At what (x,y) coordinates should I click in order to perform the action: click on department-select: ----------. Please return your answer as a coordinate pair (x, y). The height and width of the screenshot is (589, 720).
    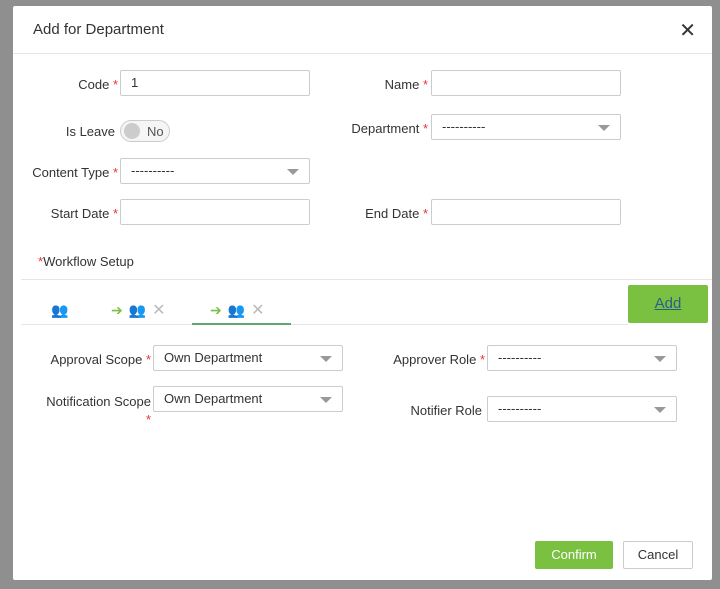
    Looking at the image, I should click on (526, 127).